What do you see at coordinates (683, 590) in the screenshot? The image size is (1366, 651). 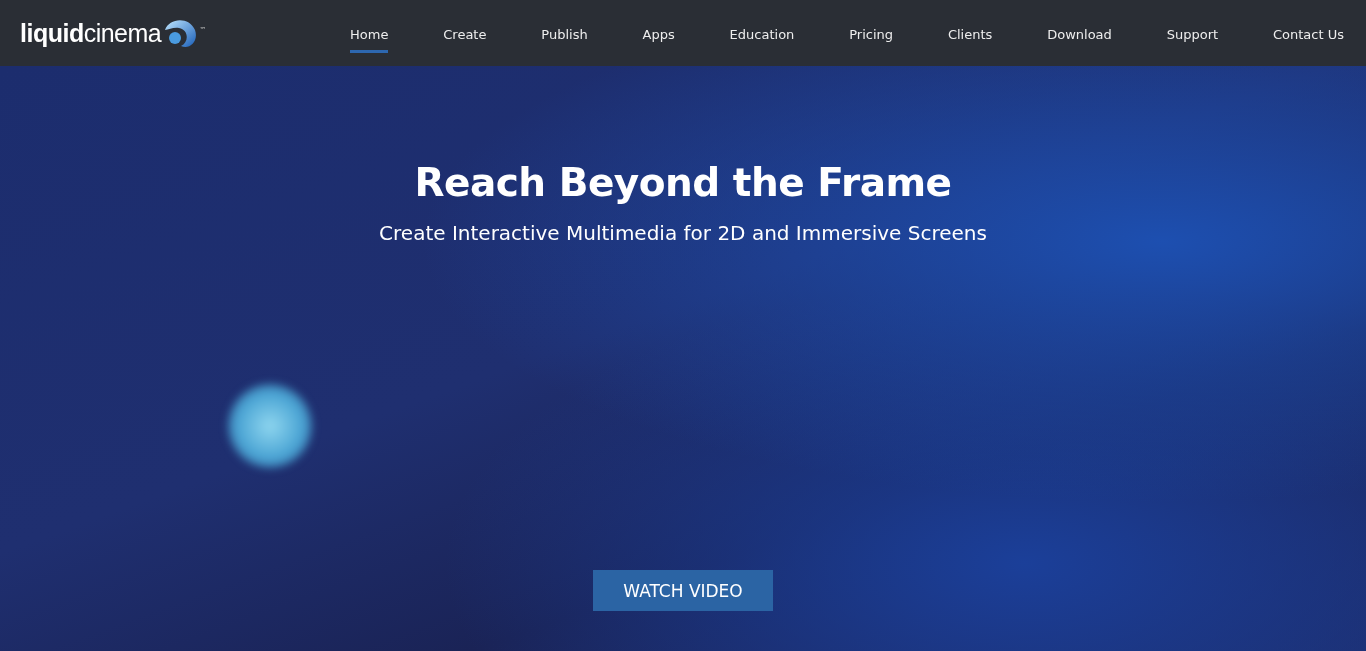 I see `watch-video-button: WATCH VIDEO` at bounding box center [683, 590].